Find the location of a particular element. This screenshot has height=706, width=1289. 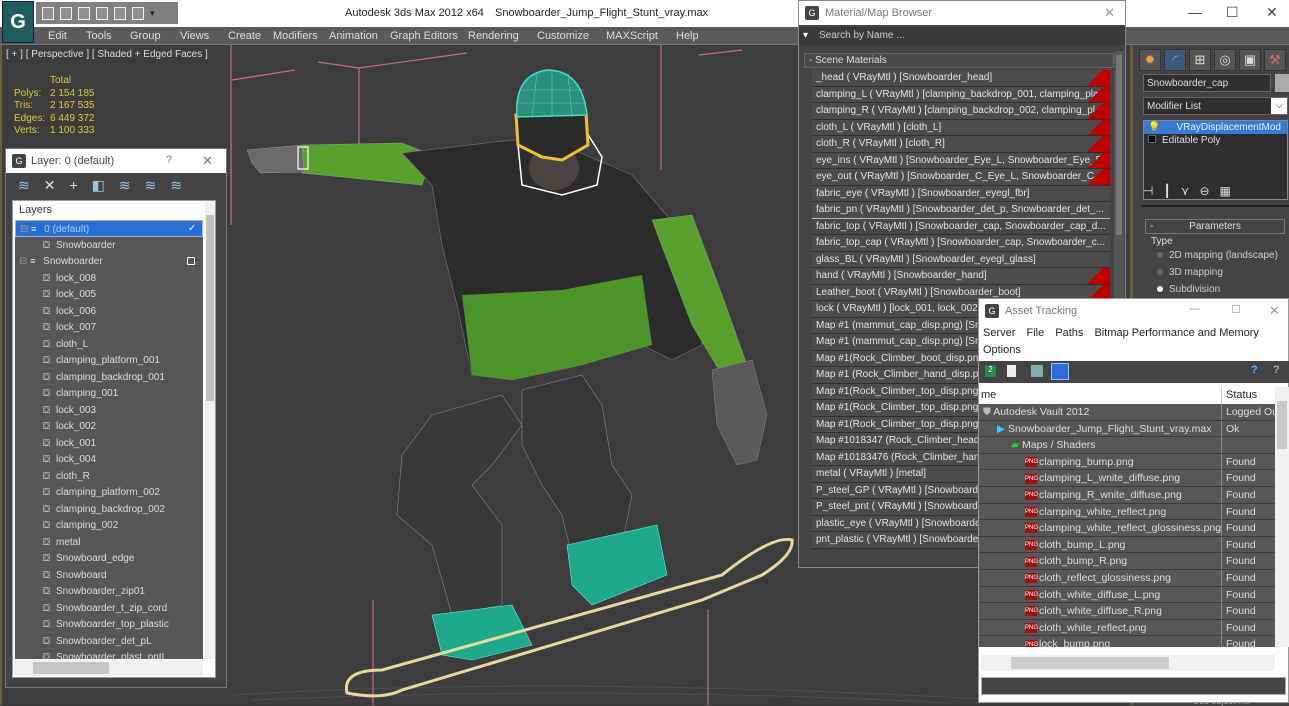

asset-row: PNGclamping_R_wnite_diffuse.png Found is located at coordinates (1127, 495).